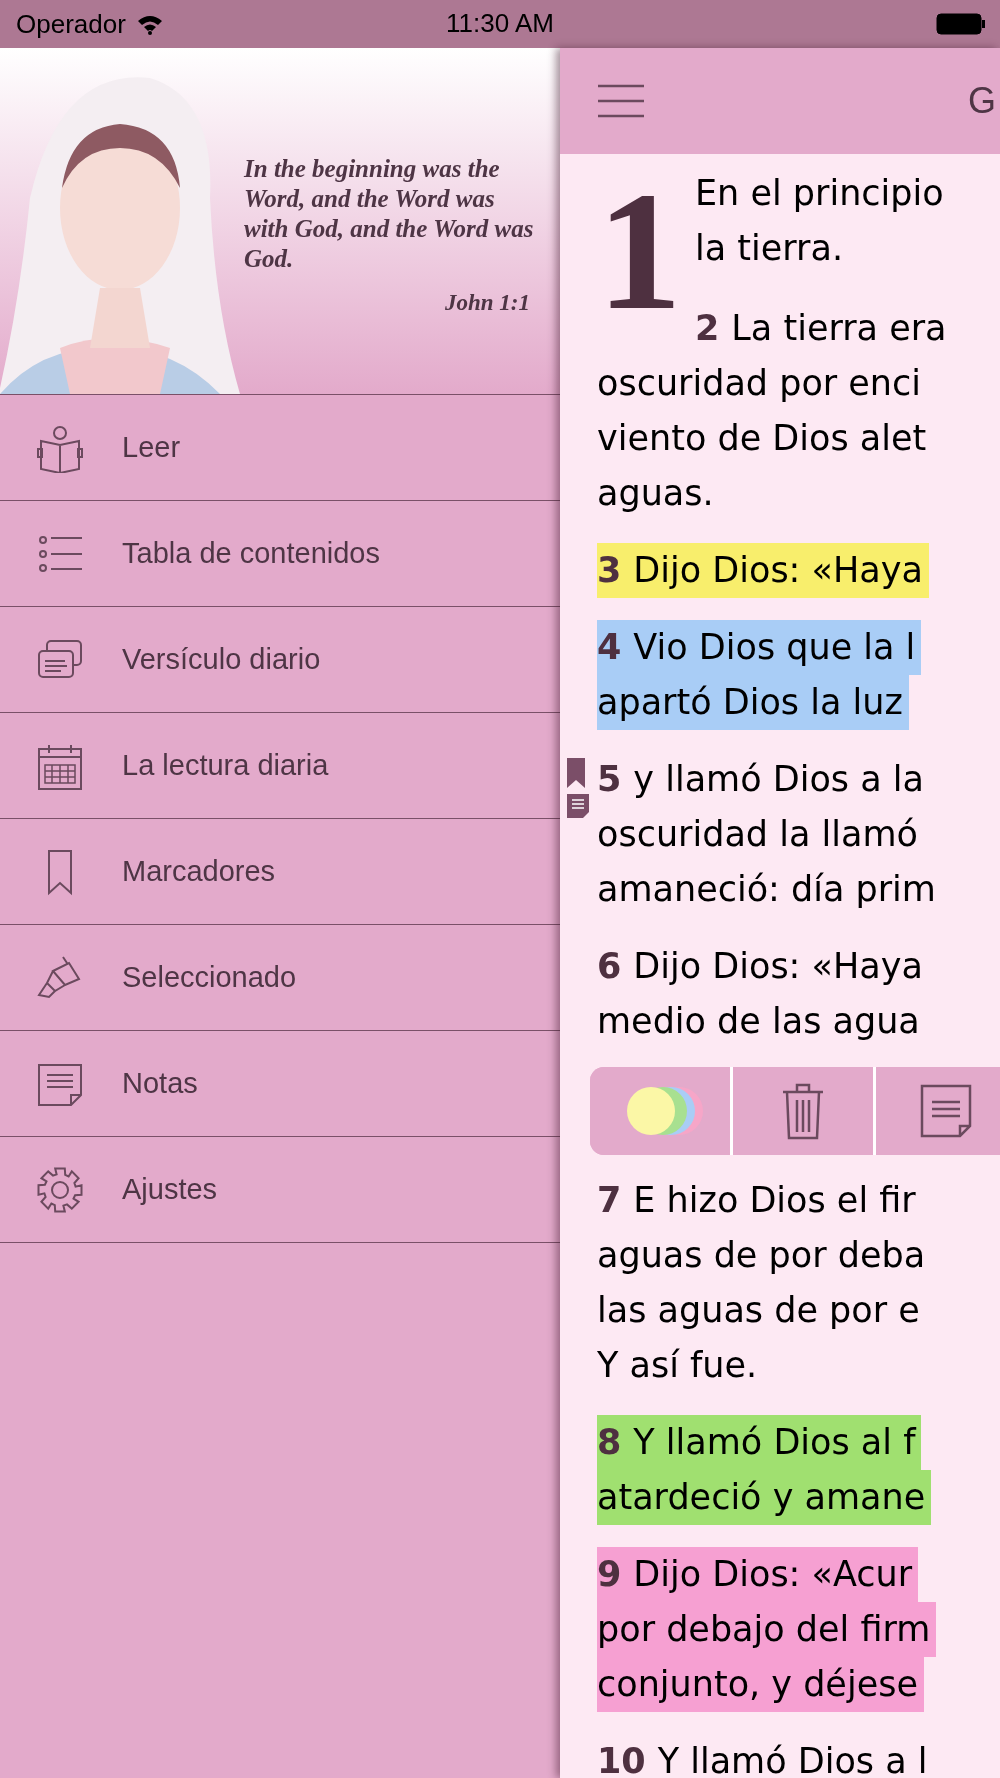 This screenshot has height=1778, width=1000. What do you see at coordinates (655, 493) in the screenshot?
I see `verse-text: aguas.` at bounding box center [655, 493].